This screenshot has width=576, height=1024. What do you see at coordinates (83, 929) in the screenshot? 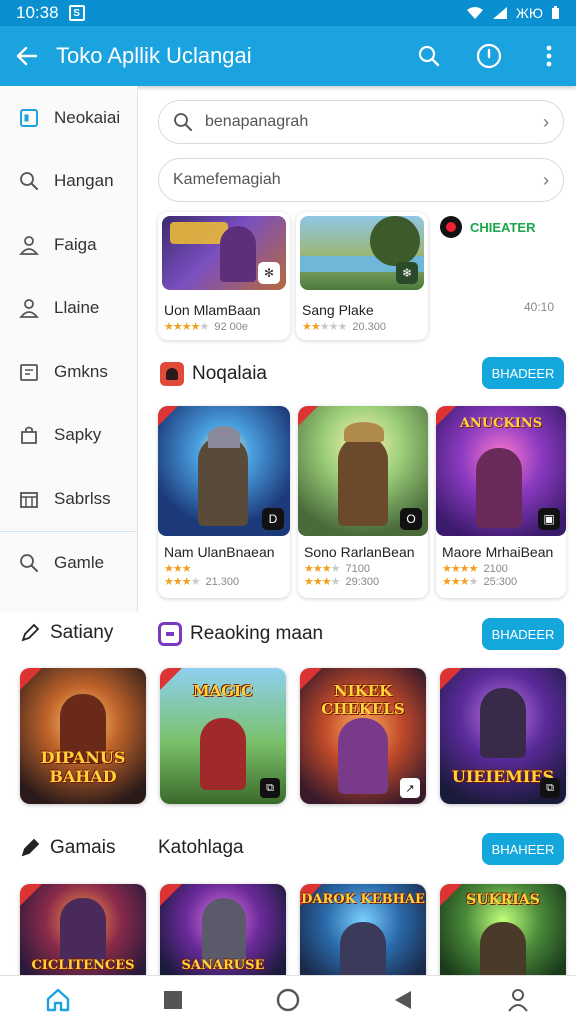
I see `game-tile: CICLITENCES` at bounding box center [83, 929].